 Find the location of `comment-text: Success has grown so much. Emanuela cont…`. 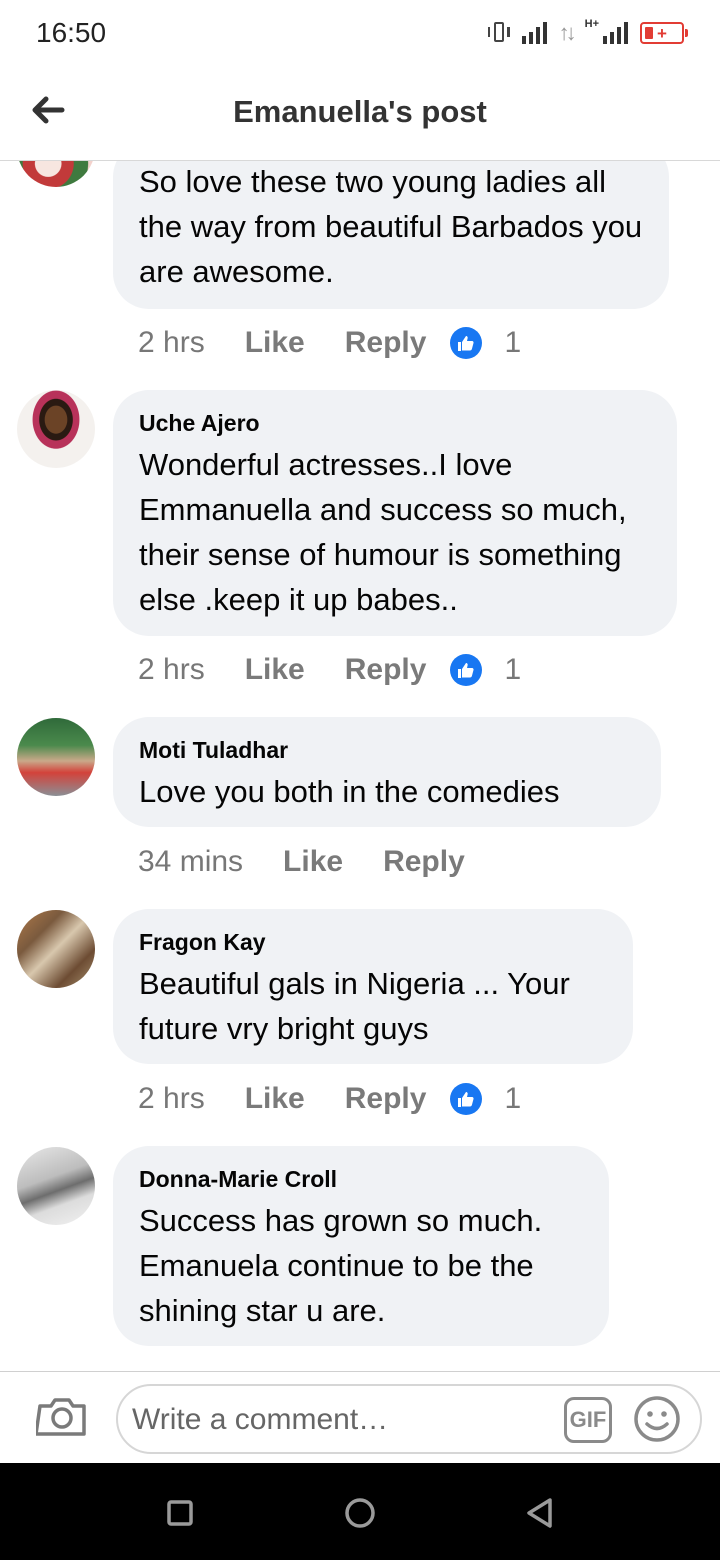

comment-text: Success has grown so much. Emanuela cont… is located at coordinates (341, 1265).